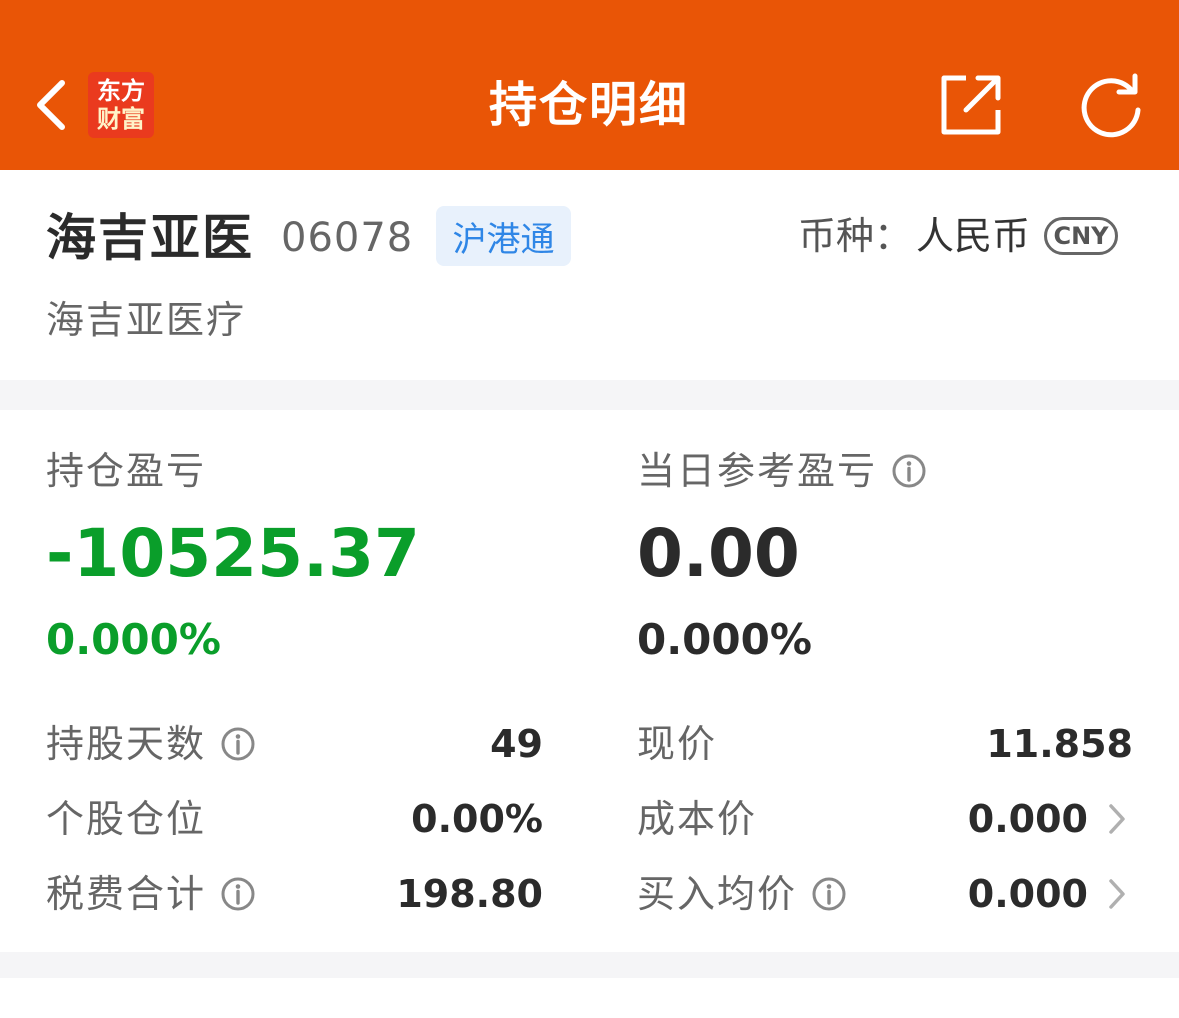  Describe the element at coordinates (503, 236) in the screenshot. I see `market-tag: 沪港通` at that location.